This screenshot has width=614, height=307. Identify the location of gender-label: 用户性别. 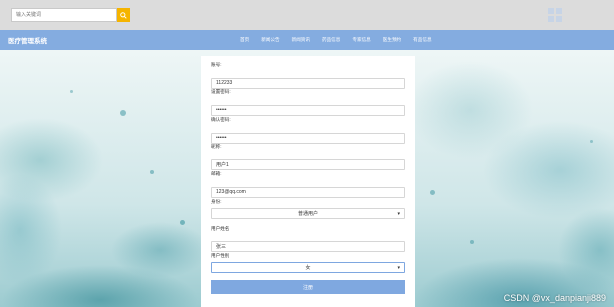
(220, 255).